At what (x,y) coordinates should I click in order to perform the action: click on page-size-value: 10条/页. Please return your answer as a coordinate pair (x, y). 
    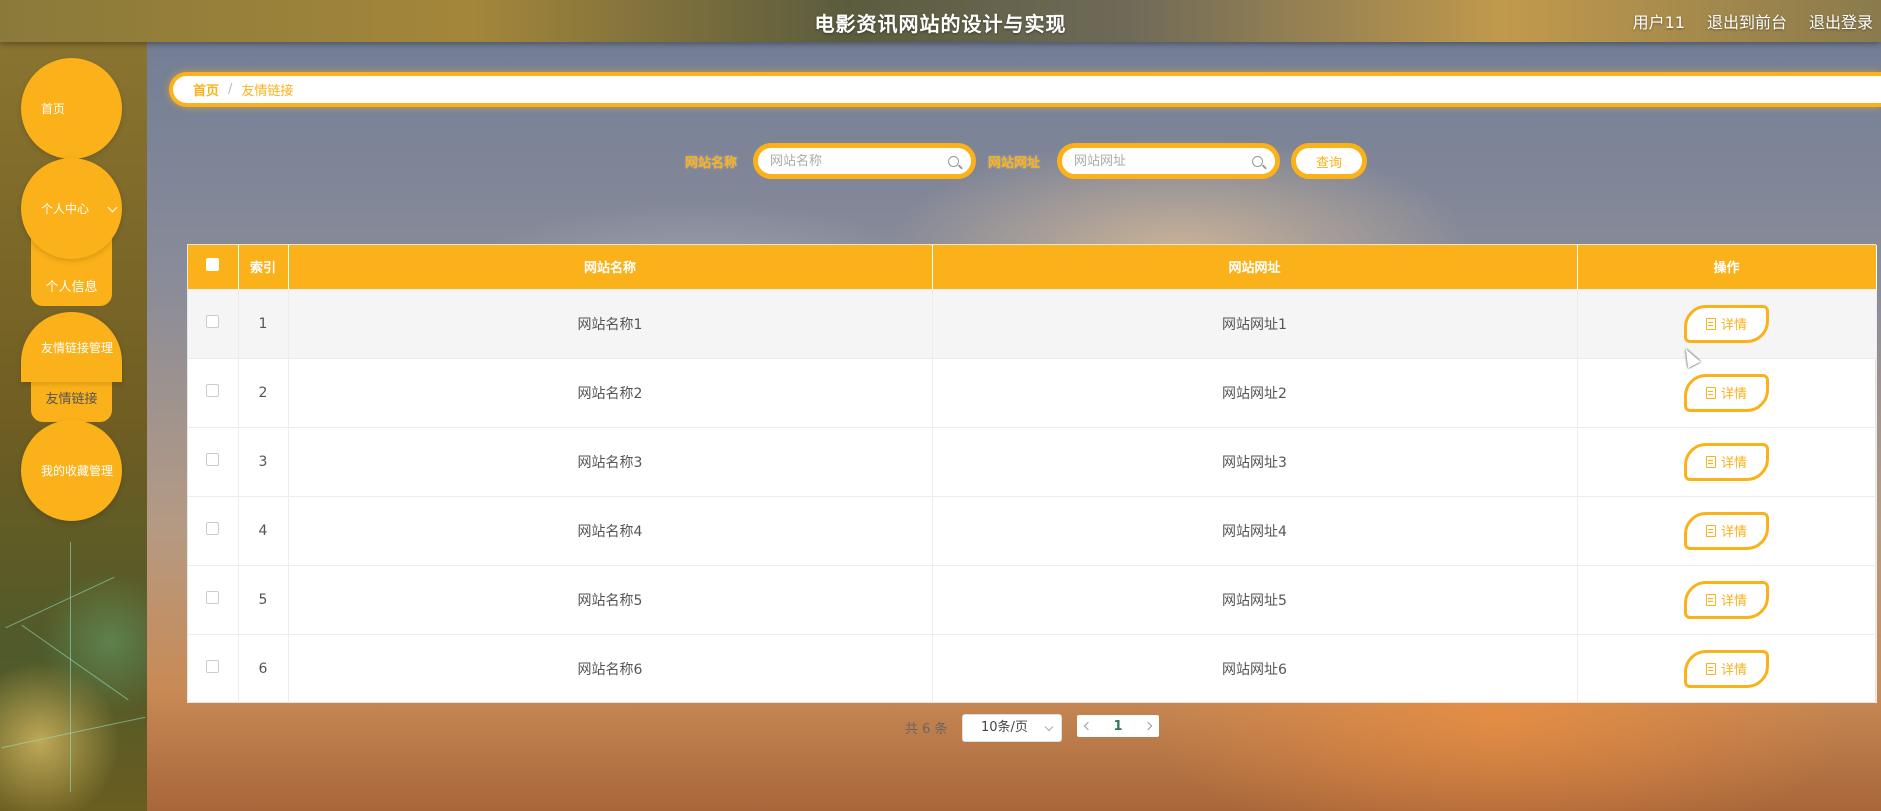
    Looking at the image, I should click on (1004, 727).